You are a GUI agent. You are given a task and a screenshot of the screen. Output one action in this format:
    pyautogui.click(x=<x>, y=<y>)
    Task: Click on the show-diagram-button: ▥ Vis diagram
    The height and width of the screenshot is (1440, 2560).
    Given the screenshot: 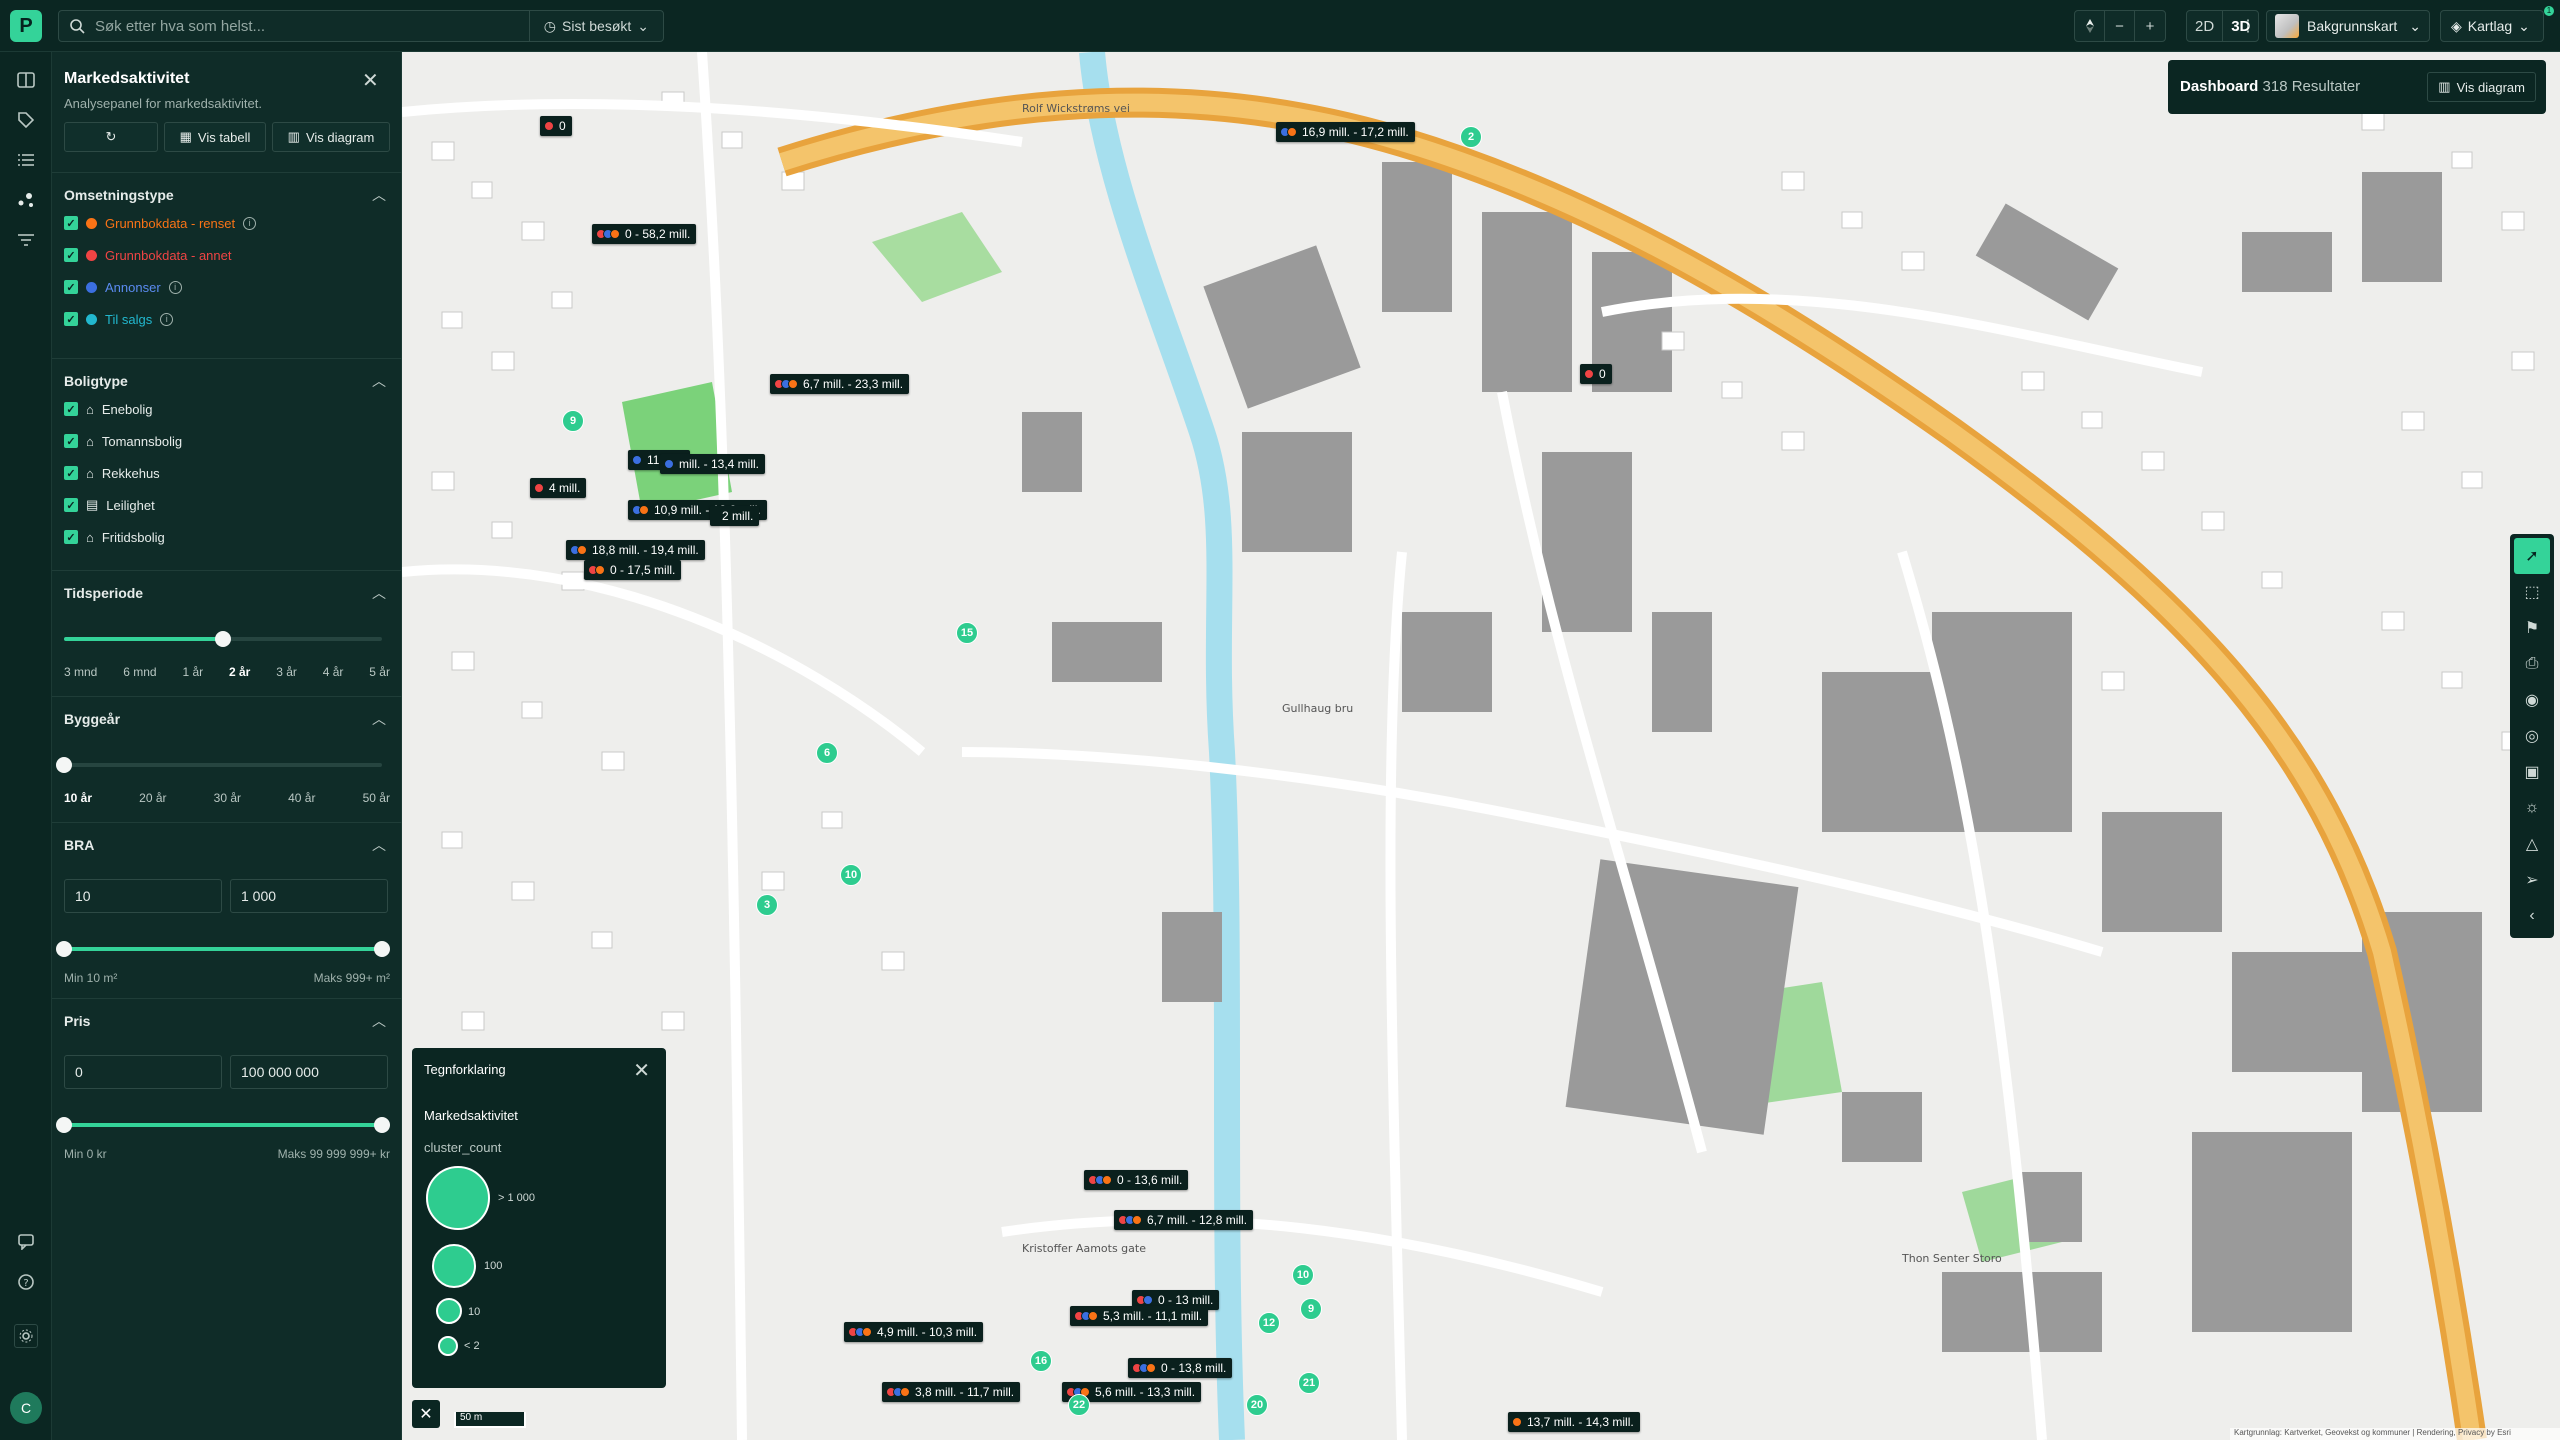 What is the action you would take?
    pyautogui.click(x=331, y=137)
    